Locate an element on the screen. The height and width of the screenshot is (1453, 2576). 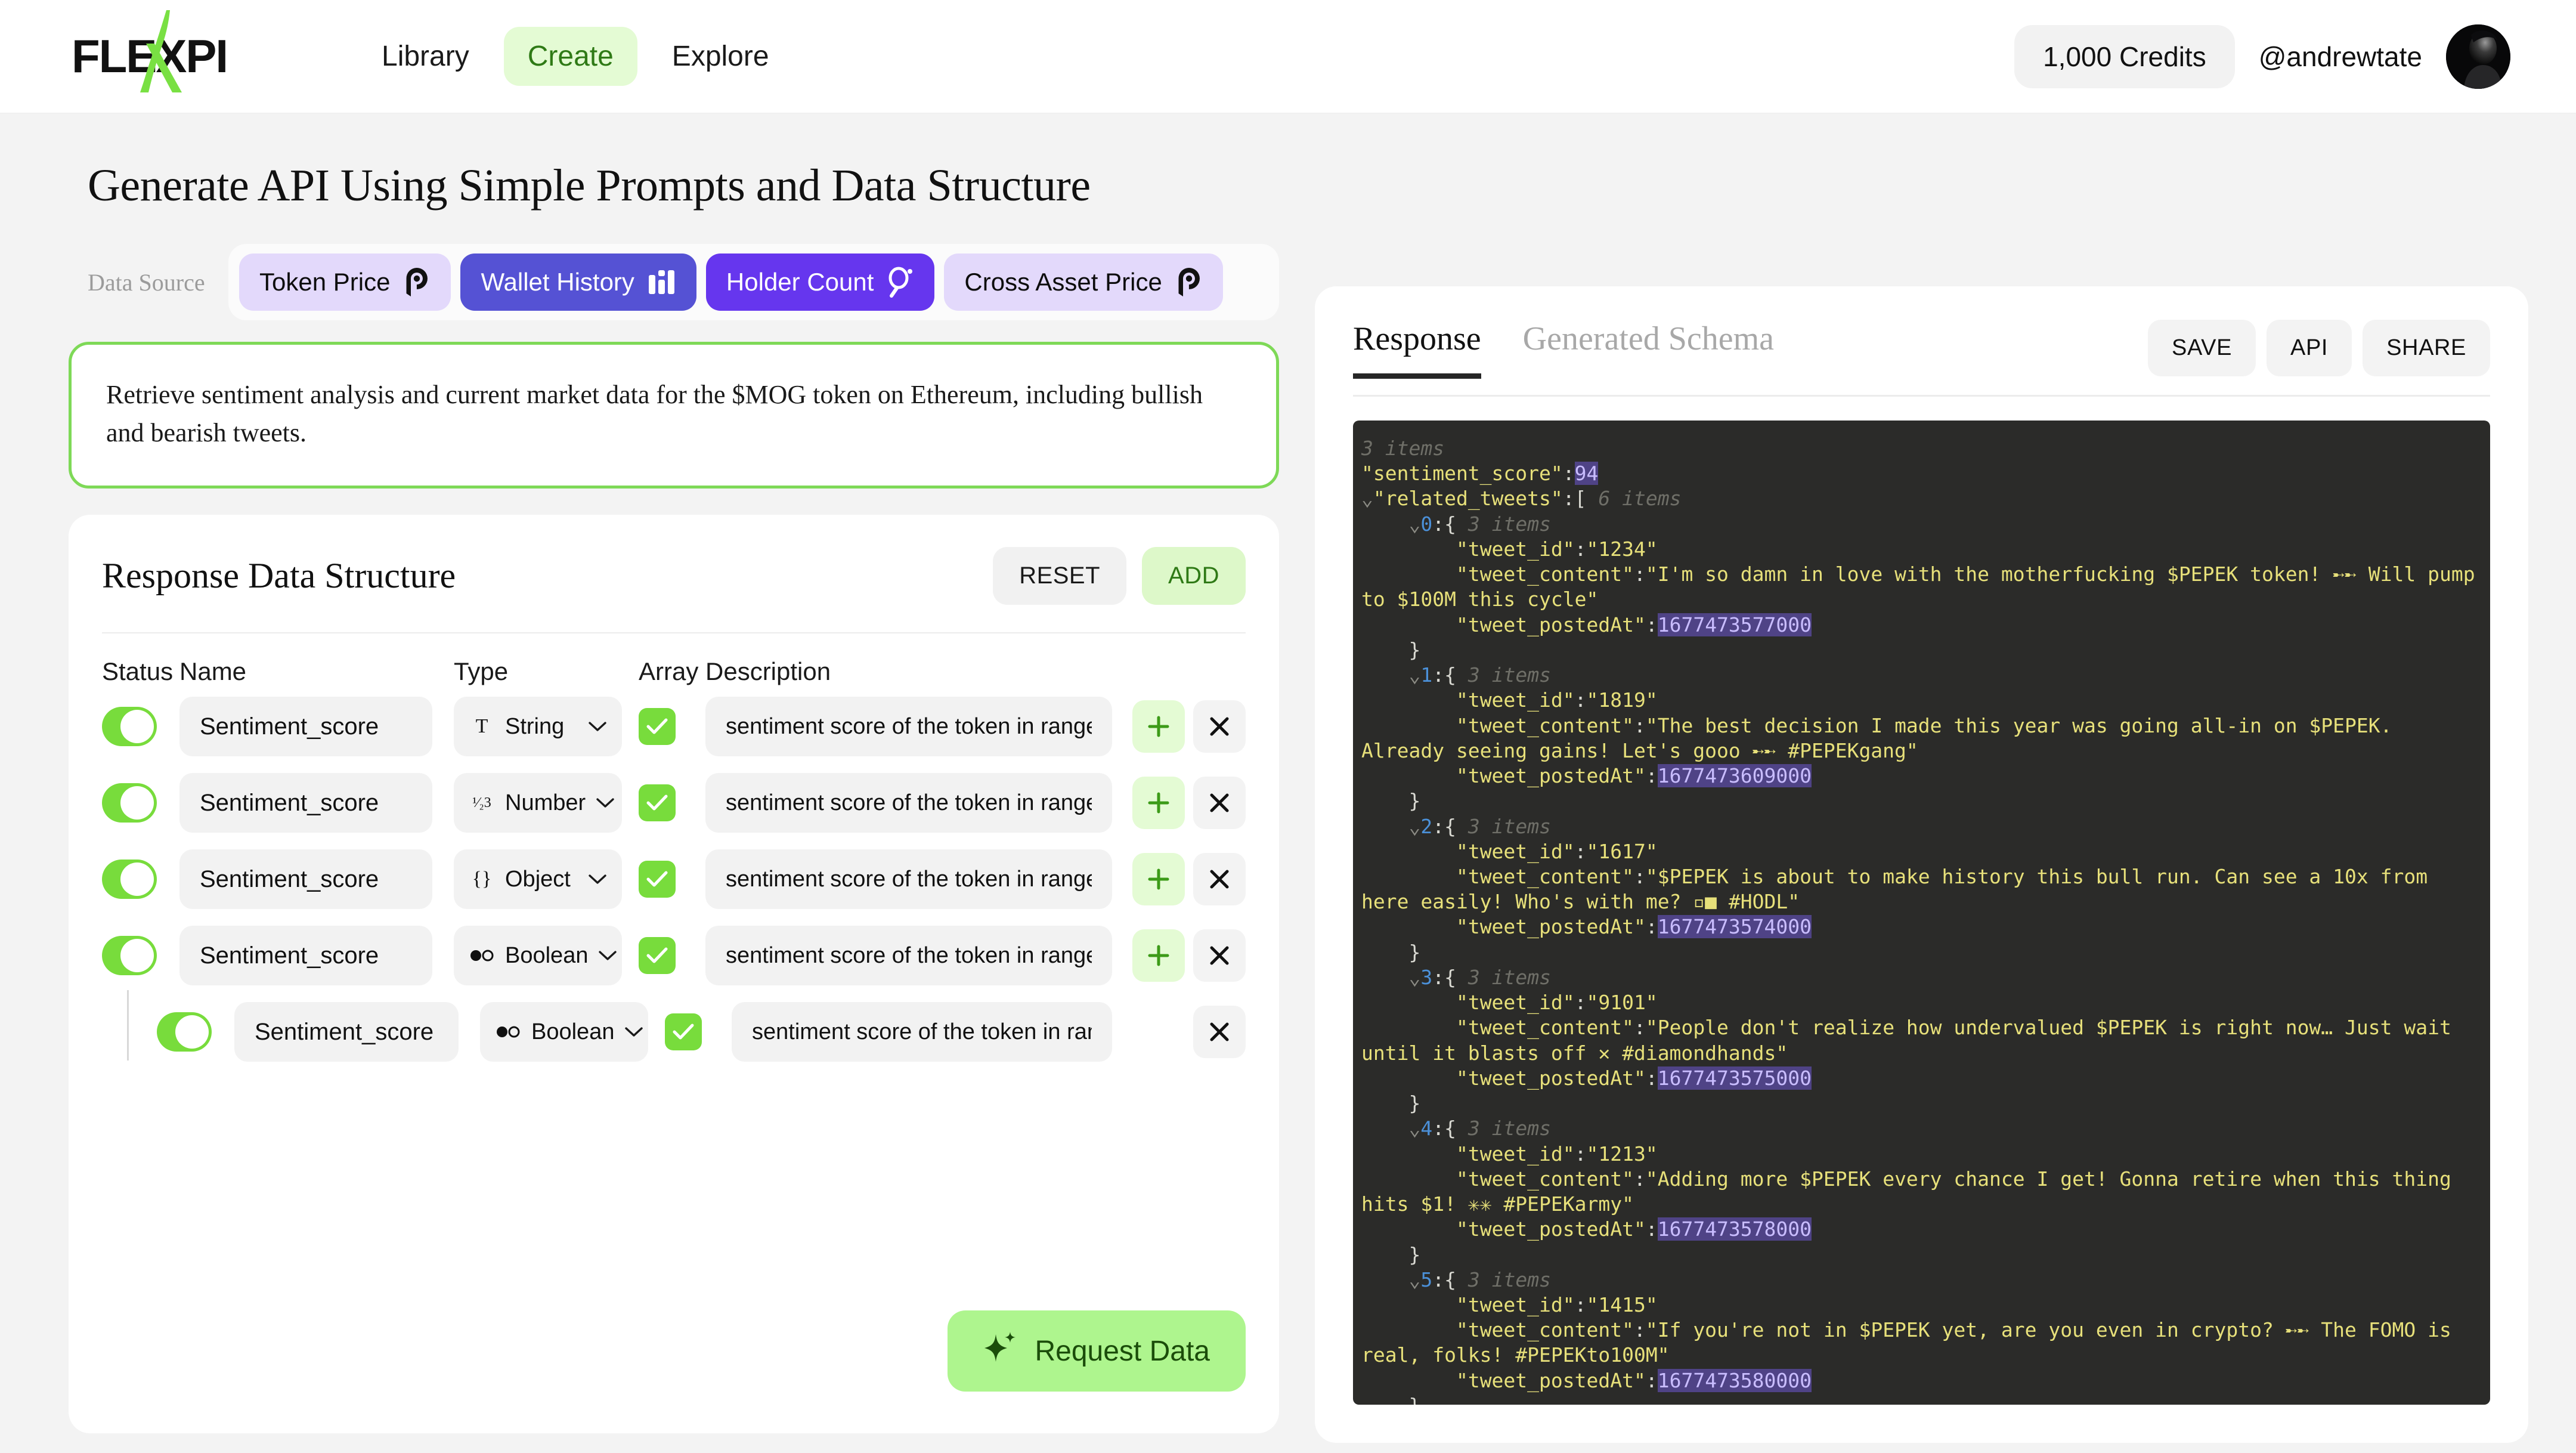
field-type-select: T String is located at coordinates (538, 726).